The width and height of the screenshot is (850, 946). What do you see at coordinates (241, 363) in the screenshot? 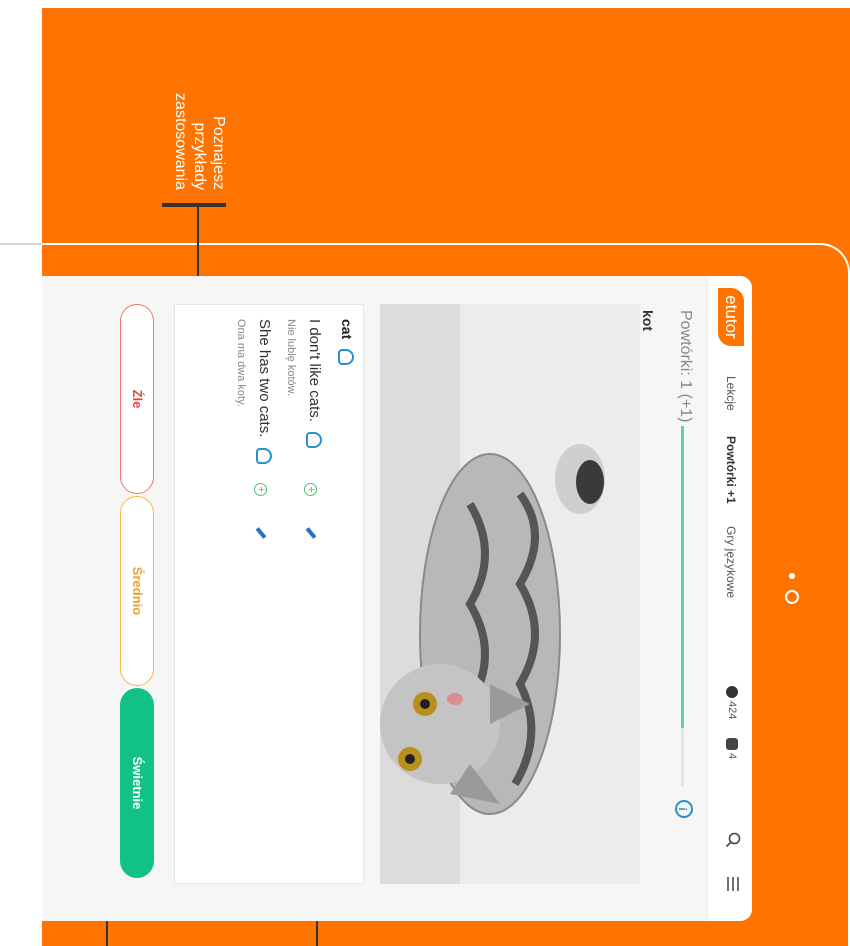
I see `example-translation: Ona ma dwa koty.` at bounding box center [241, 363].